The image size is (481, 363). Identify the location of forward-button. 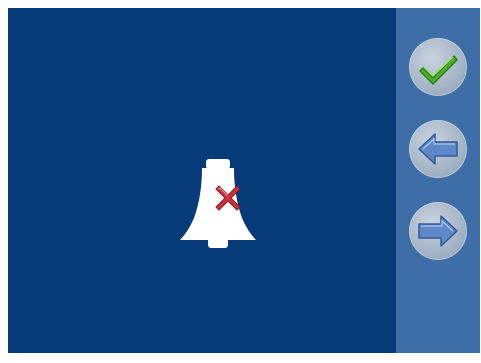
(438, 231).